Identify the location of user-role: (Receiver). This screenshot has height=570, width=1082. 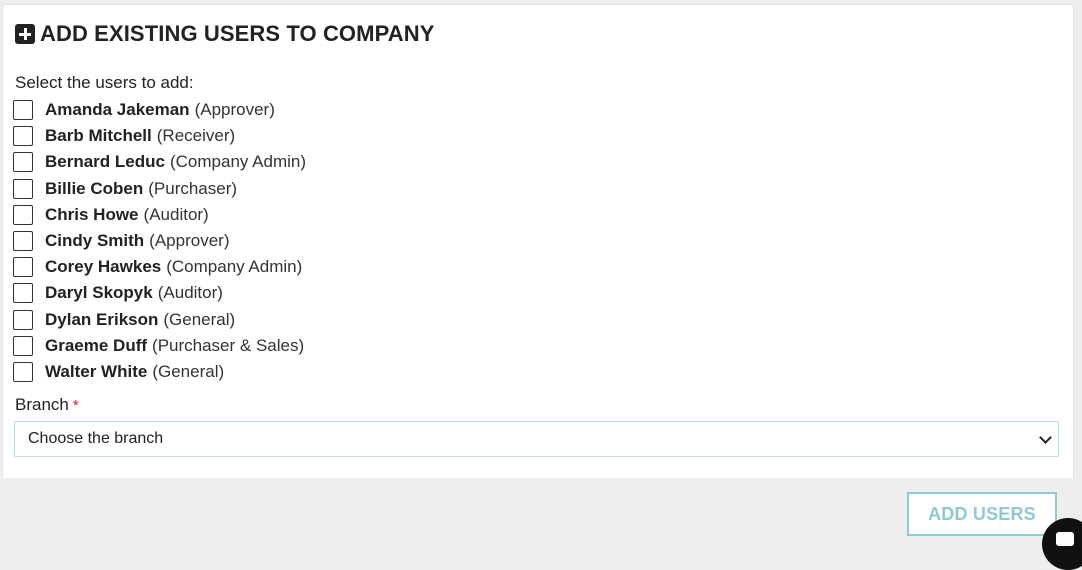
(196, 136).